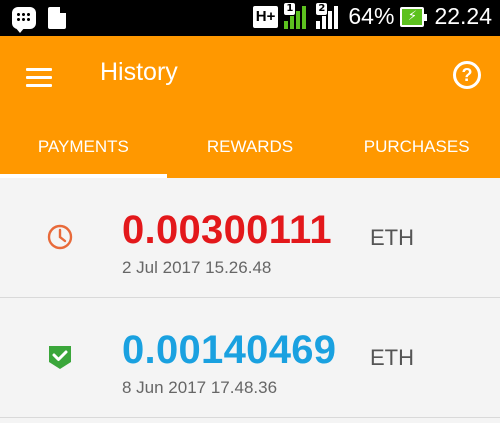 The image size is (500, 423). Describe the element at coordinates (297, 15) in the screenshot. I see `signal-strength-sim1-icon: 1` at that location.